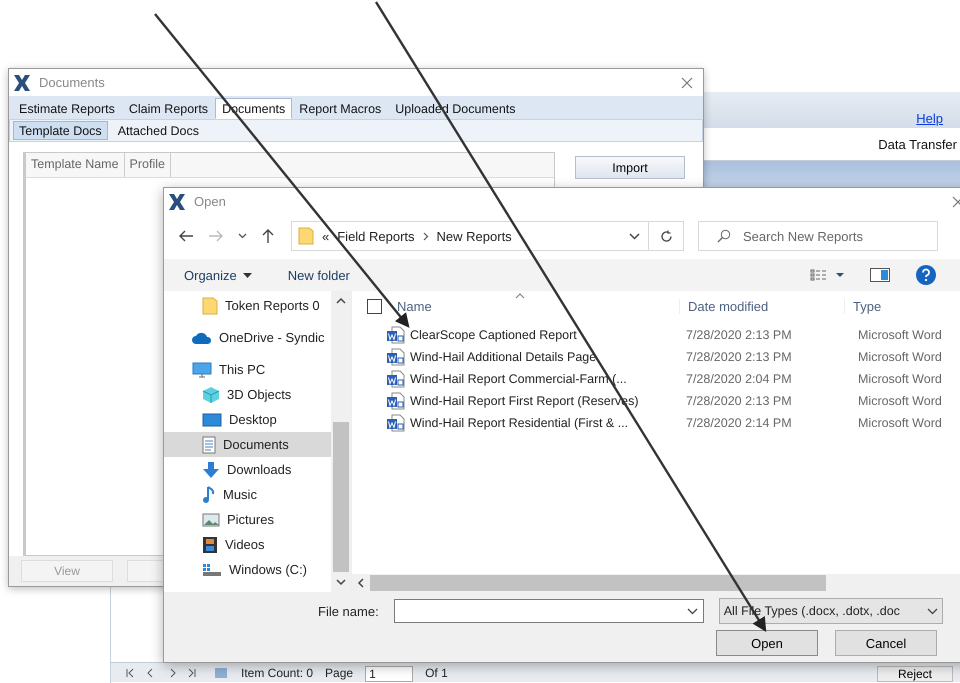 This screenshot has height=683, width=960. I want to click on picture-icon, so click(211, 519).